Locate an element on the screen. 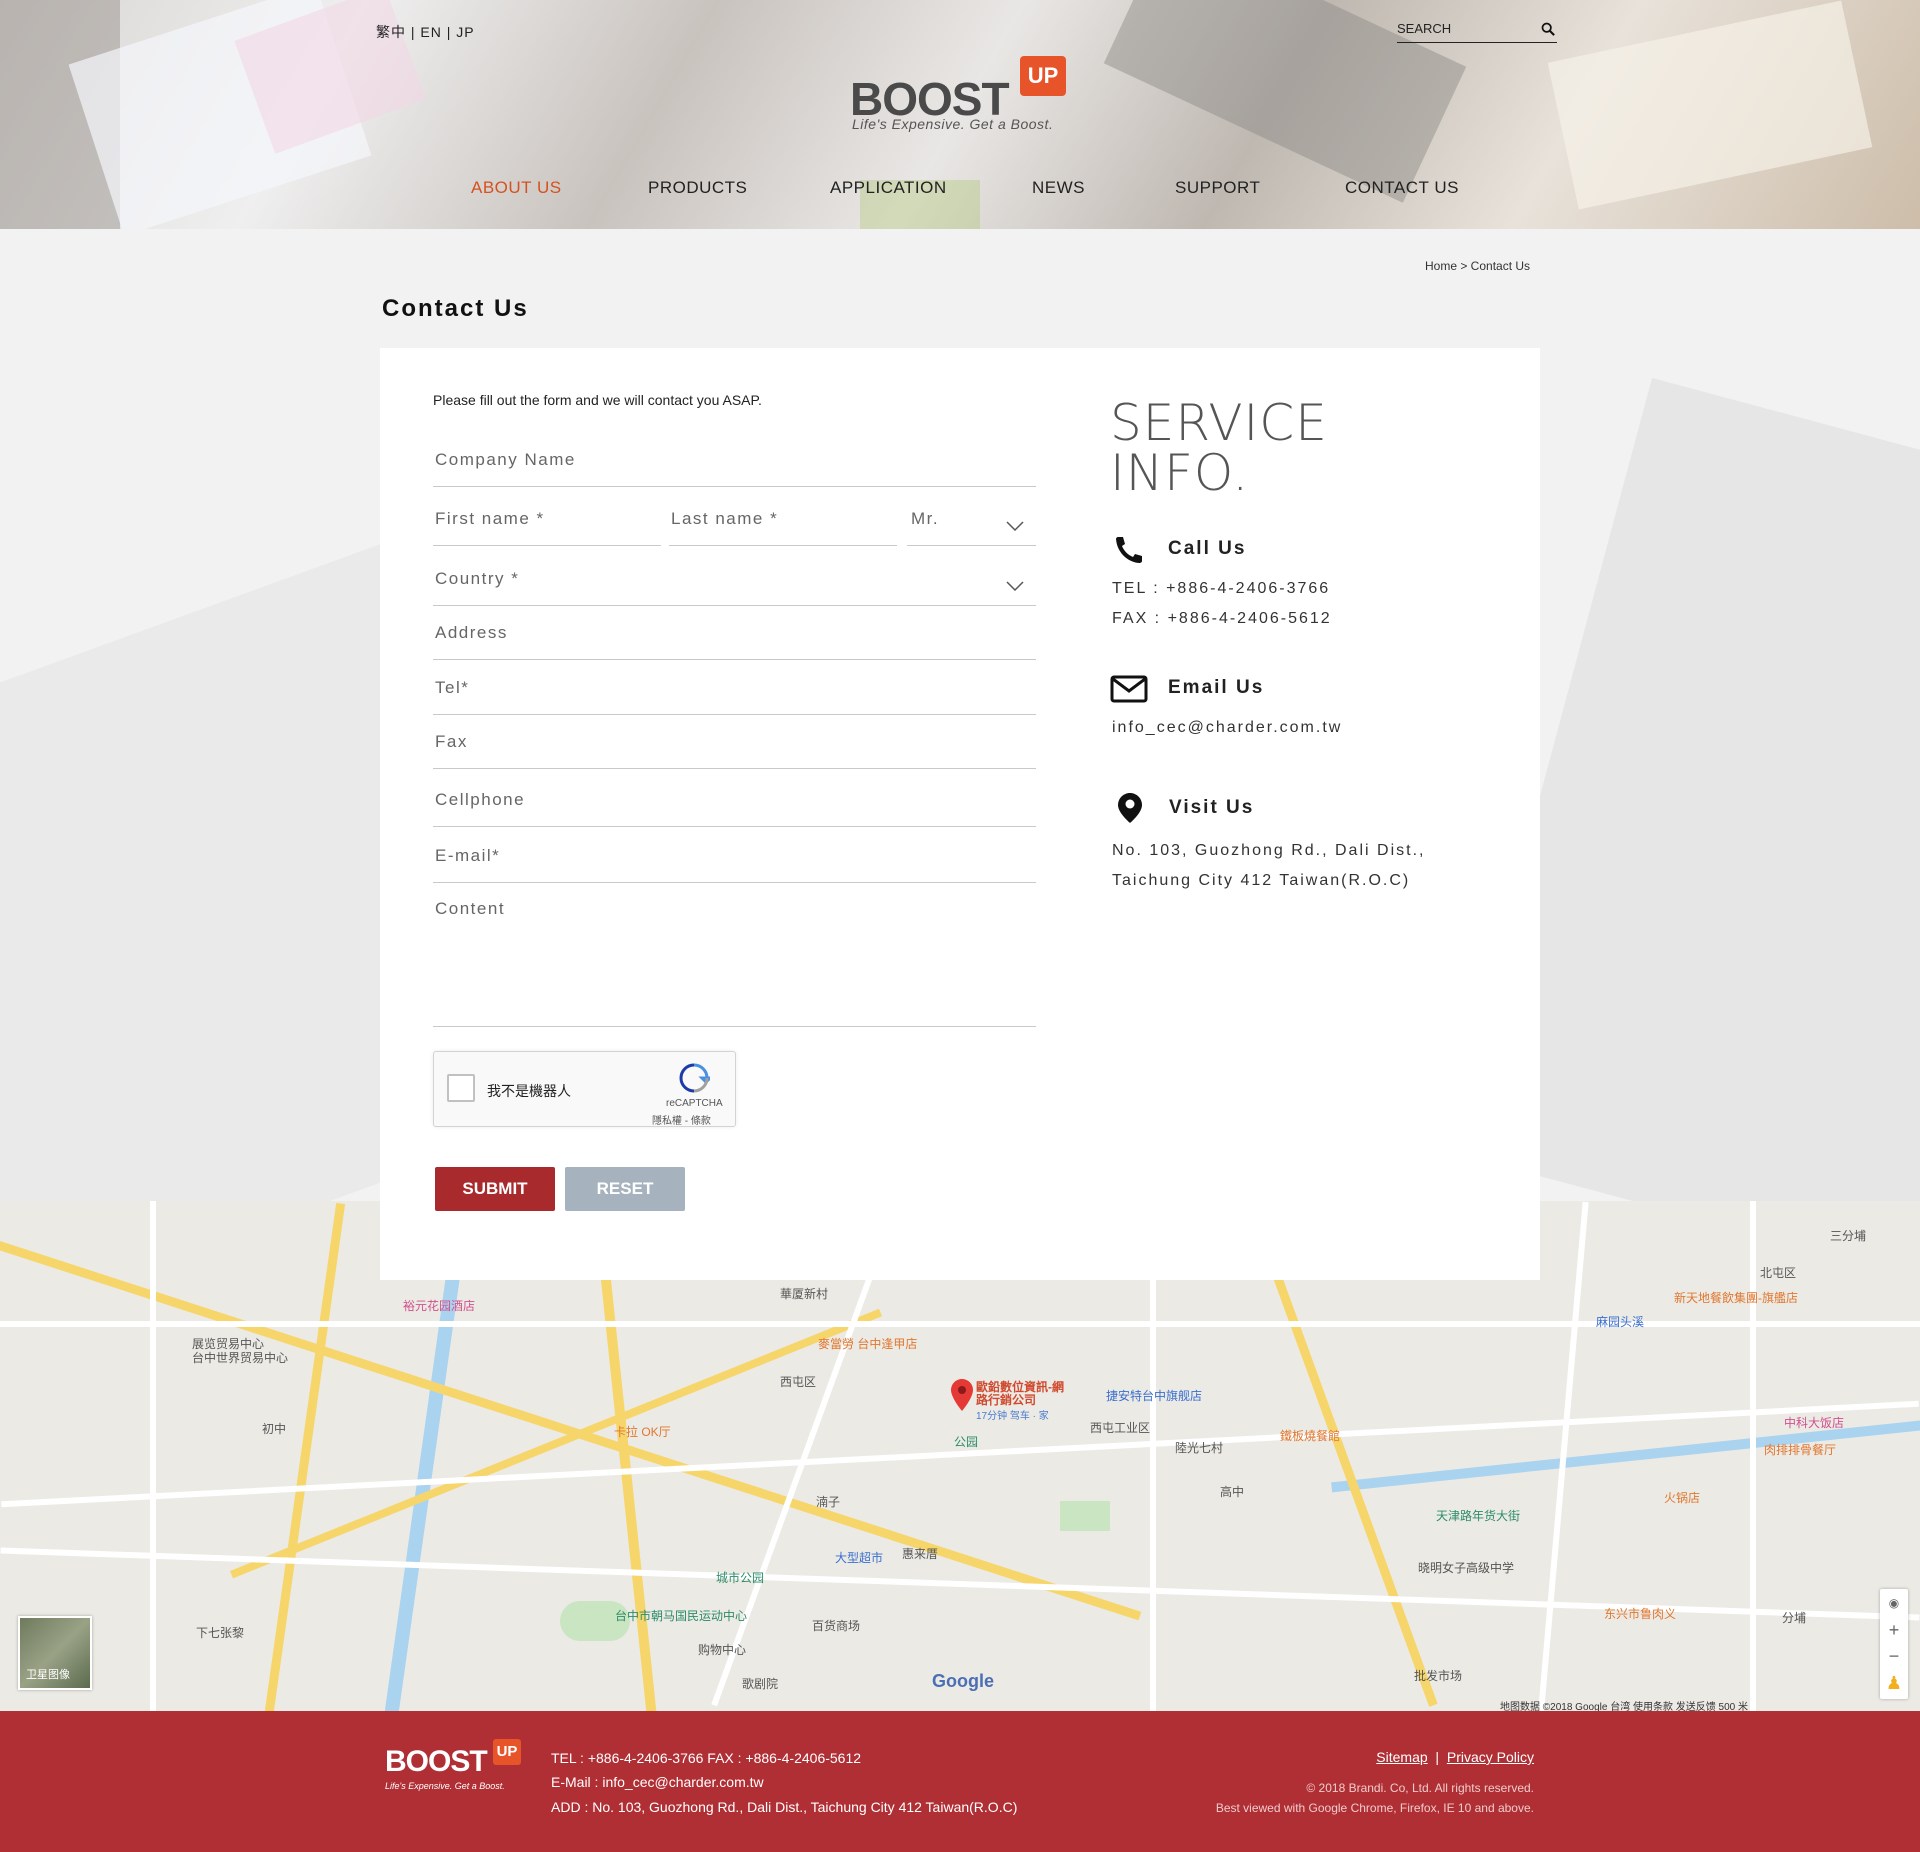 Image resolution: width=1920 pixels, height=1852 pixels. cellphone-field: Cellphone is located at coordinates (734, 807).